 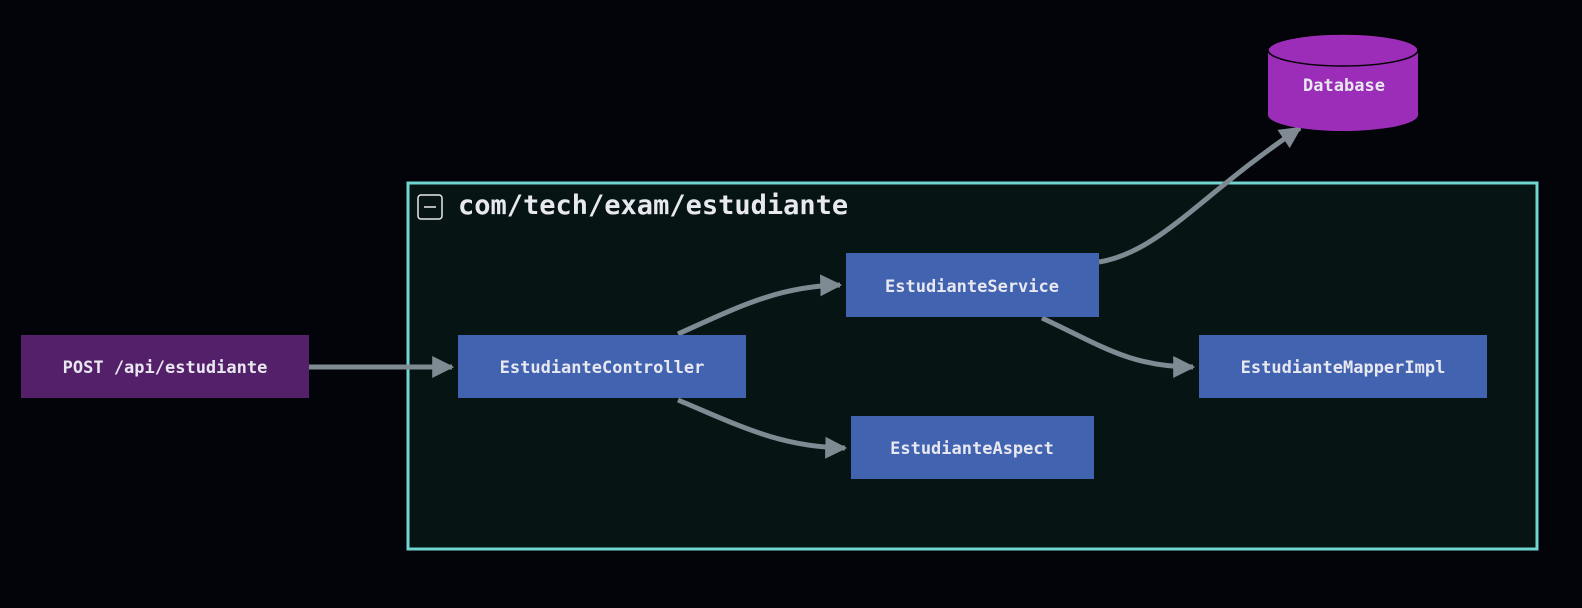 I want to click on node-mapper-label: EstudianteMapperImpl, so click(x=1343, y=368).